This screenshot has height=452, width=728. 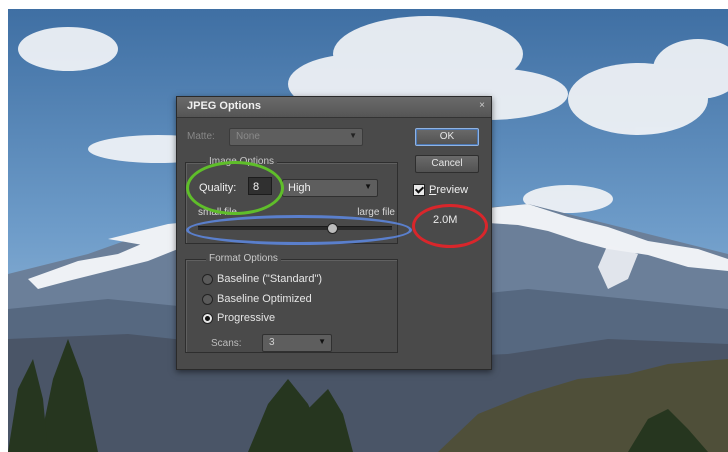 What do you see at coordinates (419, 190) in the screenshot?
I see `preview-checkbox` at bounding box center [419, 190].